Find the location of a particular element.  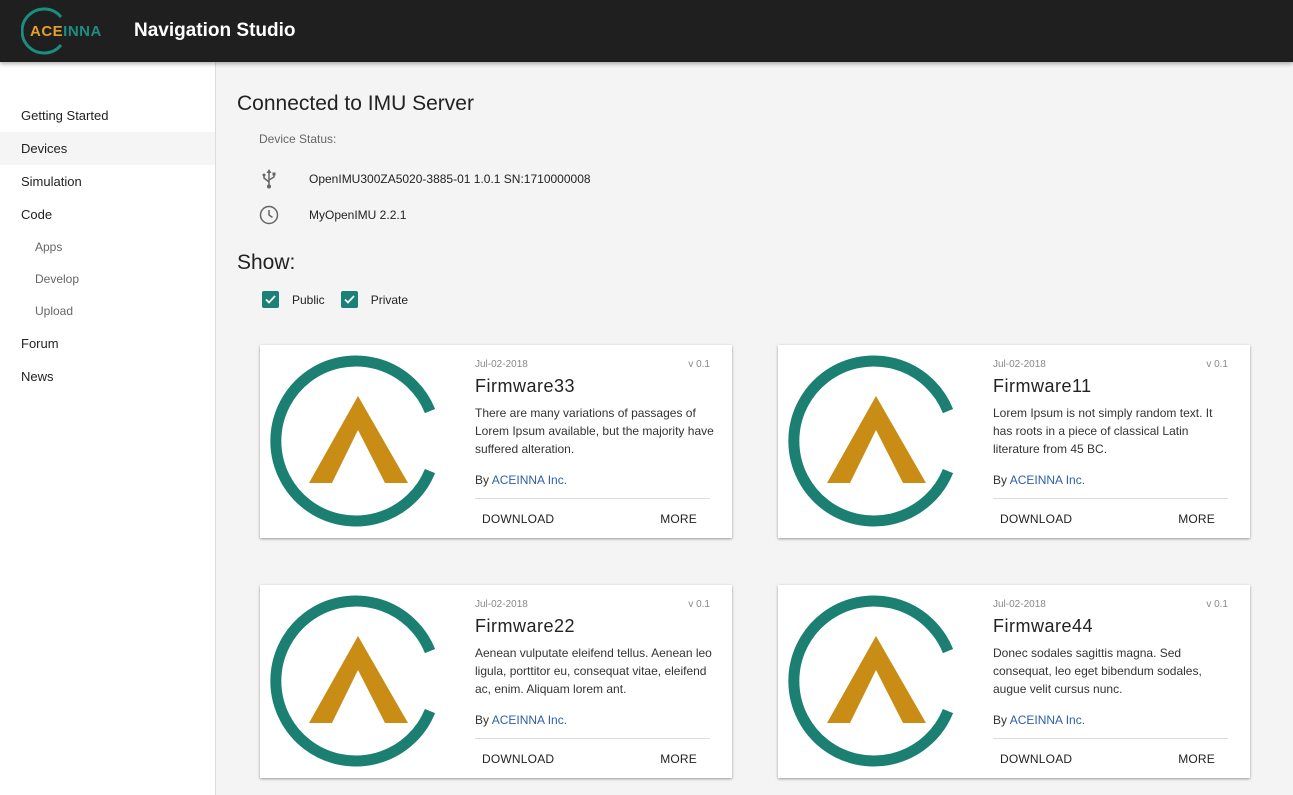

card-title: Firmware11 is located at coordinates (1042, 386).